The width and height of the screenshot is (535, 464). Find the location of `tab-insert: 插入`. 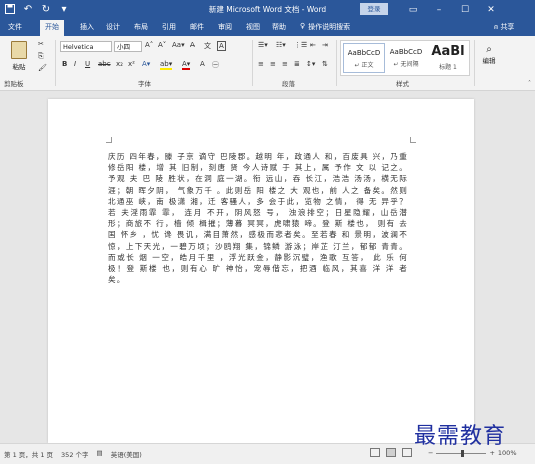

tab-insert: 插入 is located at coordinates (87, 27).